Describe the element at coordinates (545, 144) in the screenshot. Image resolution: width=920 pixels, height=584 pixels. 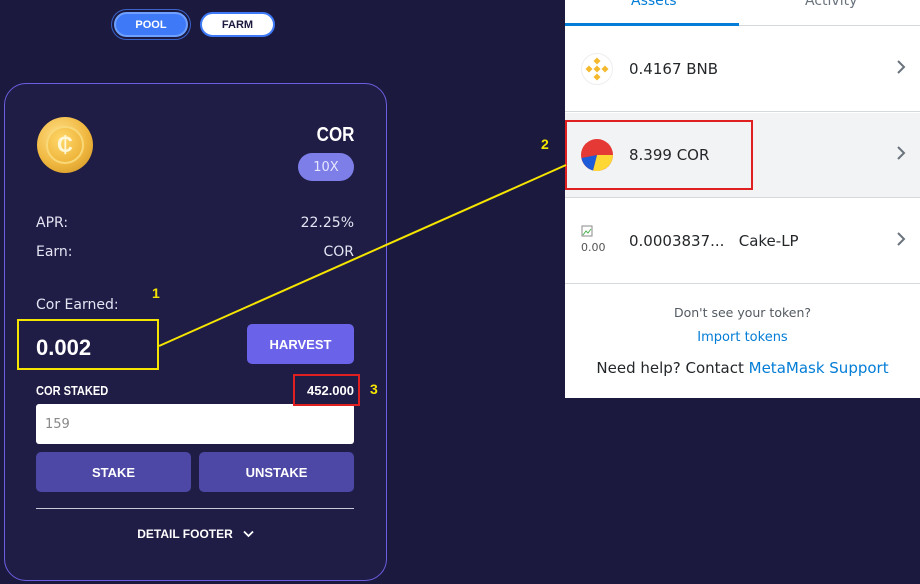
I see `annotation-number-2: 2` at that location.